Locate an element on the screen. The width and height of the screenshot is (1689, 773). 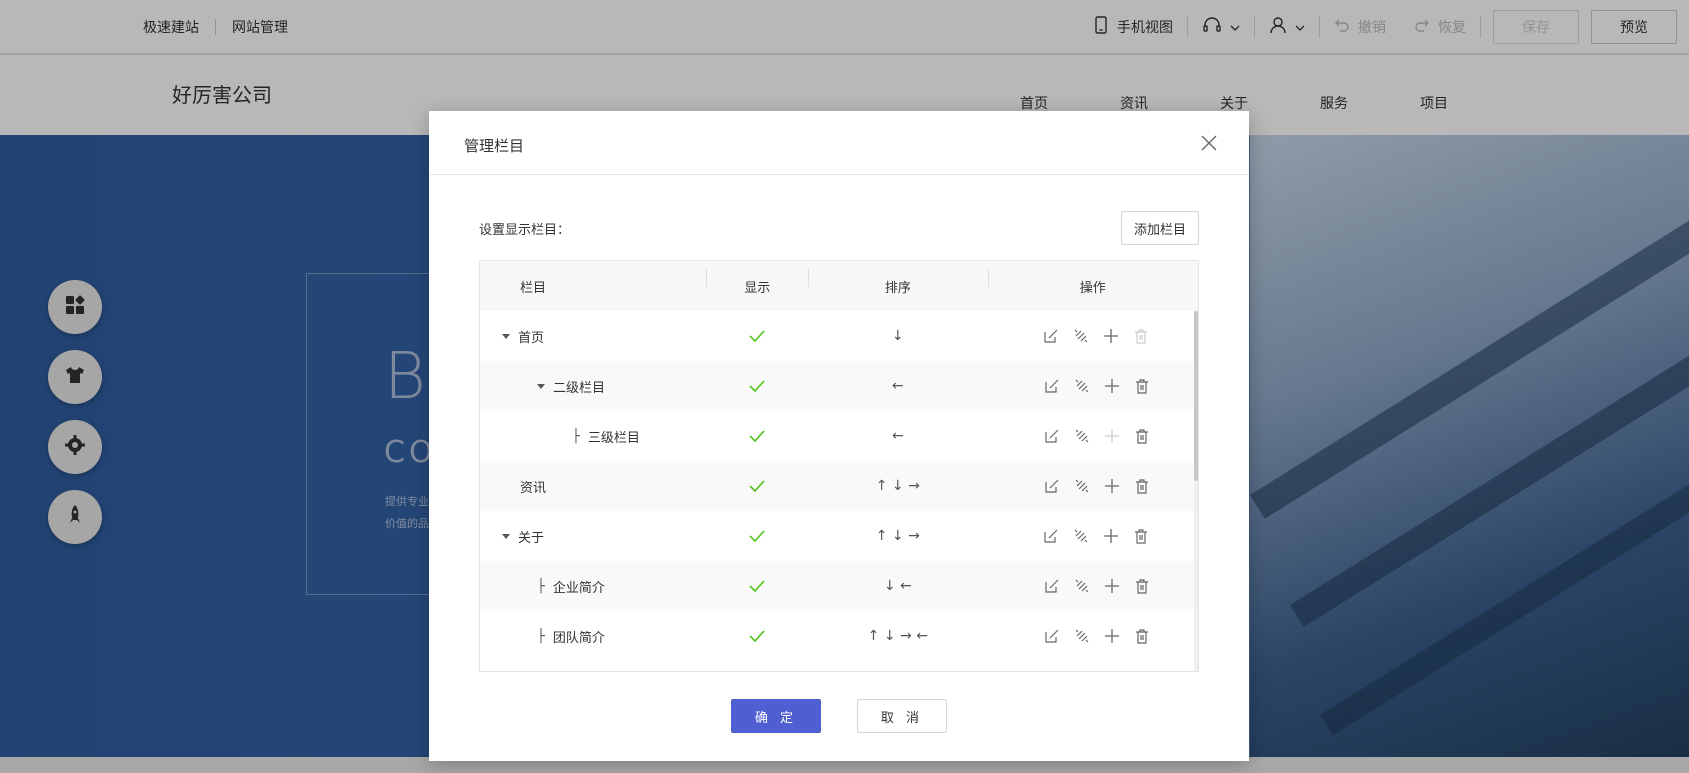
table-row: 资讯 ↑ ↓ → is located at coordinates (839, 486).